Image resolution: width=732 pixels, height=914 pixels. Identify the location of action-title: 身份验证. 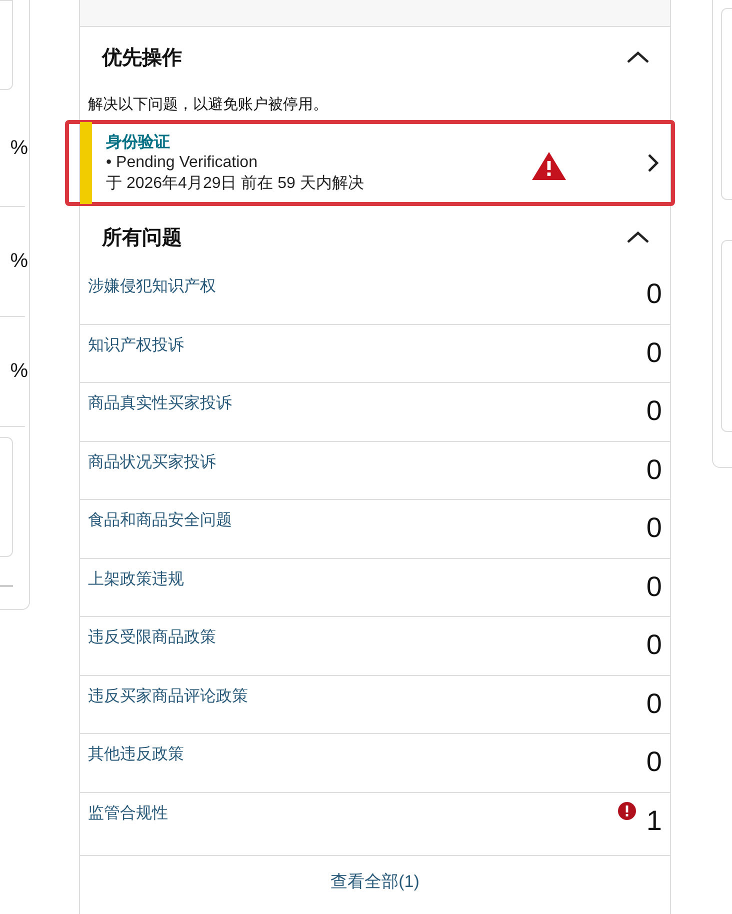
(318, 142).